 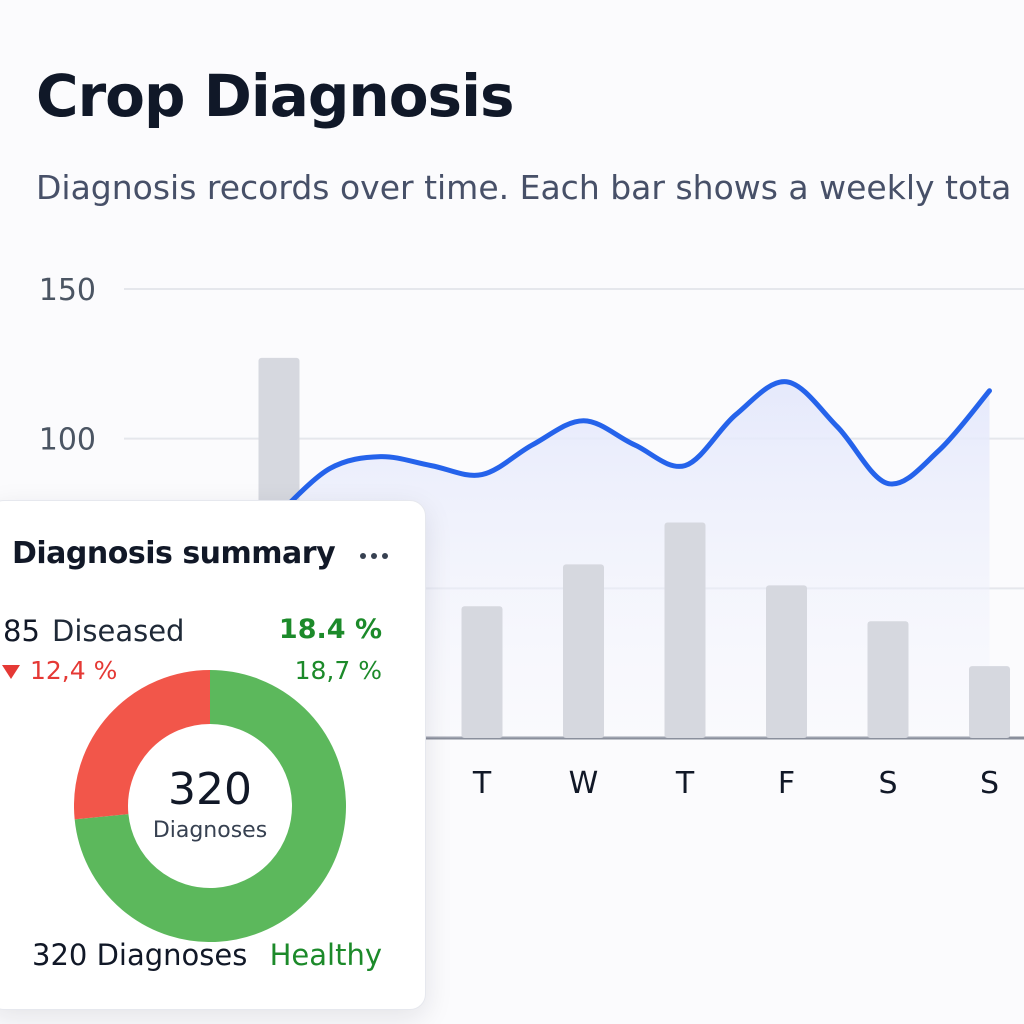 I want to click on more-options-button, so click(x=374, y=556).